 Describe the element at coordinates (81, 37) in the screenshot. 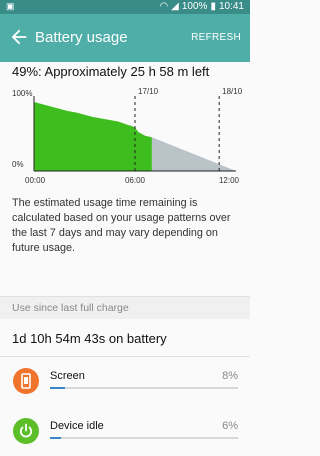

I see `page-title: Battery usage` at that location.